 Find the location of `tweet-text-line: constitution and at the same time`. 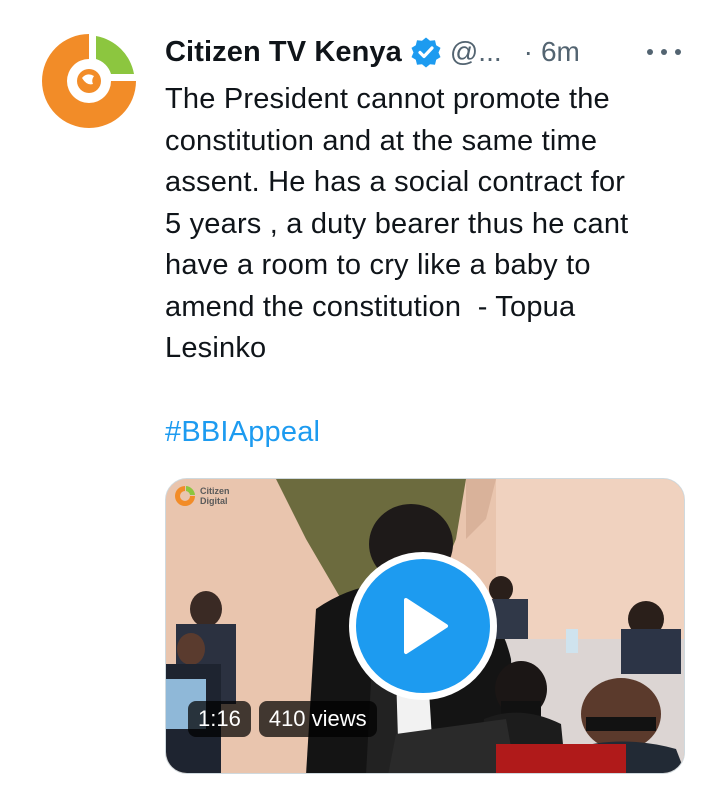

tweet-text-line: constitution and at the same time is located at coordinates (381, 140).